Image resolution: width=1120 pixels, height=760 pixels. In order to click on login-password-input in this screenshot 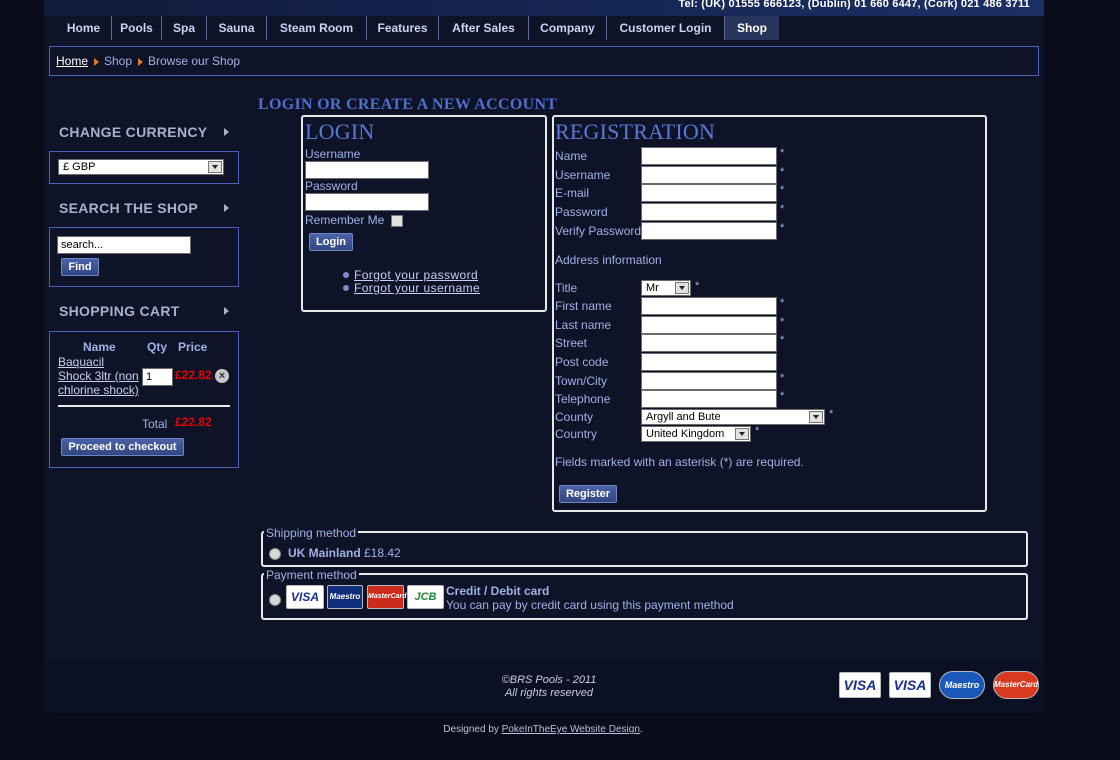, I will do `click(367, 202)`.